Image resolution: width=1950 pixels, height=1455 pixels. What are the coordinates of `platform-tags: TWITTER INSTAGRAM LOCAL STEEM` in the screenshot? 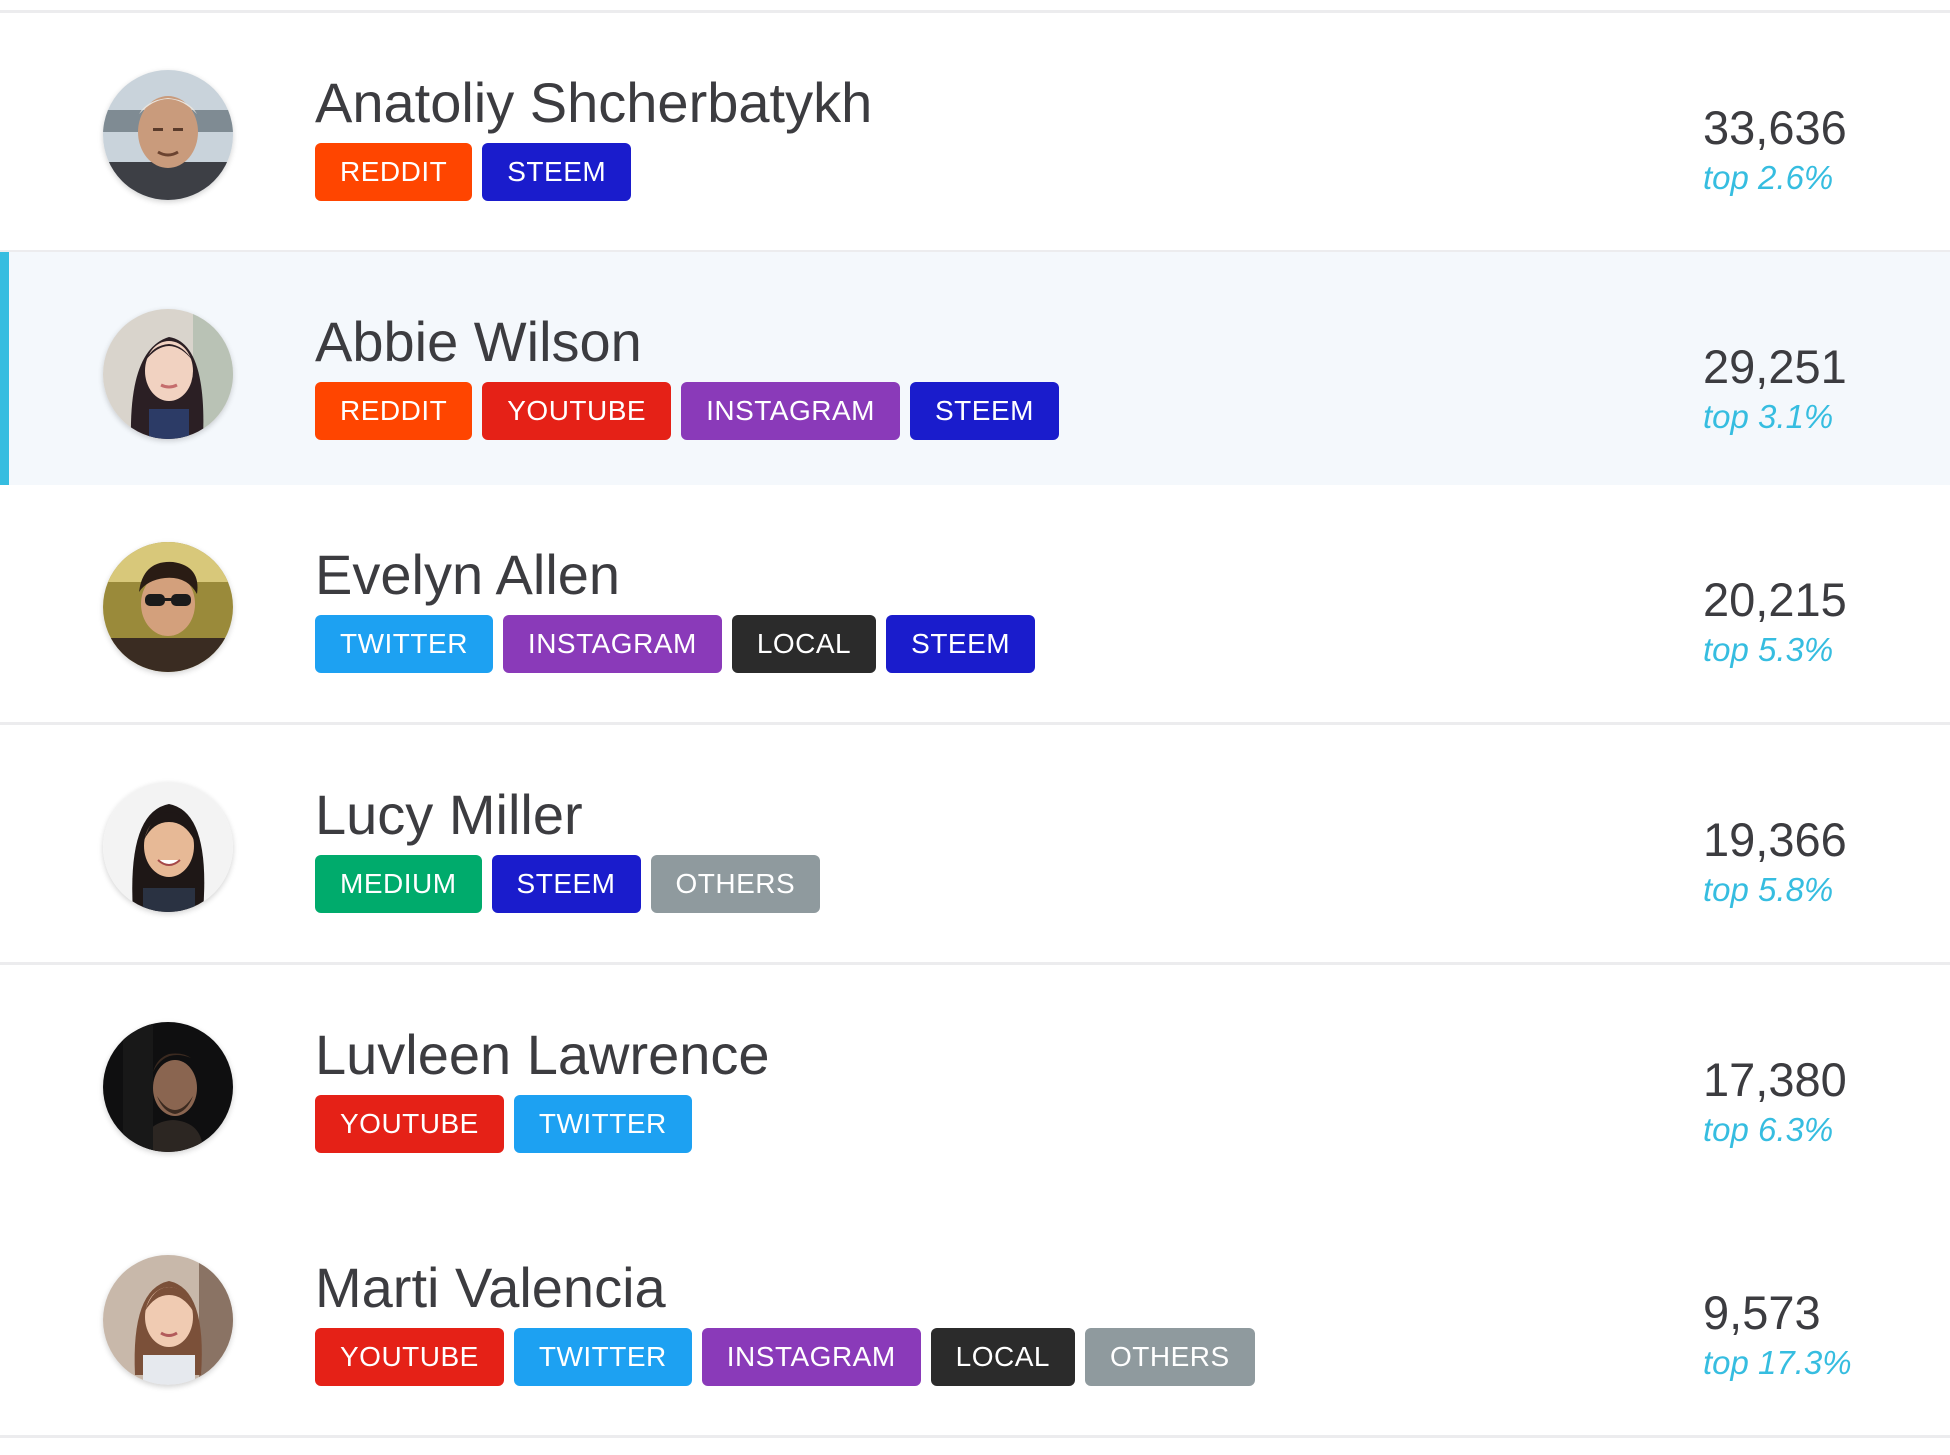 It's located at (680, 644).